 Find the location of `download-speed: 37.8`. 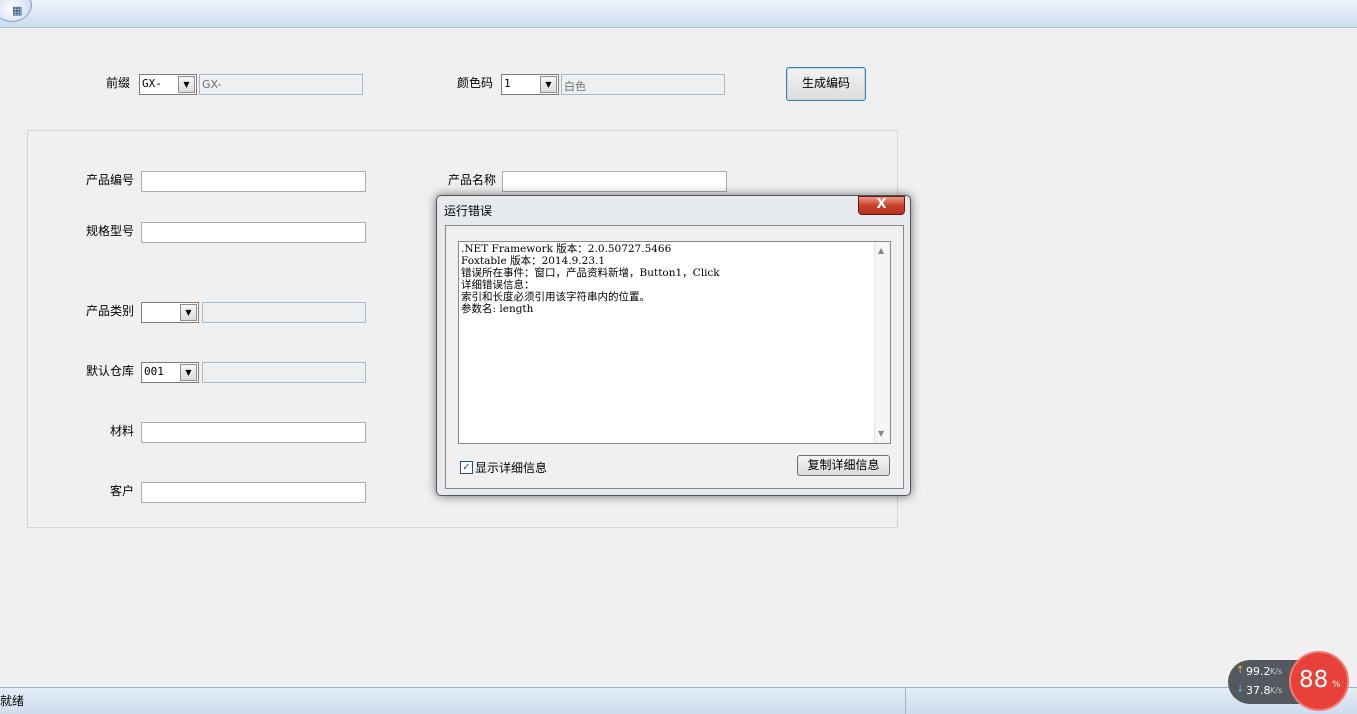

download-speed: 37.8 is located at coordinates (1258, 690).